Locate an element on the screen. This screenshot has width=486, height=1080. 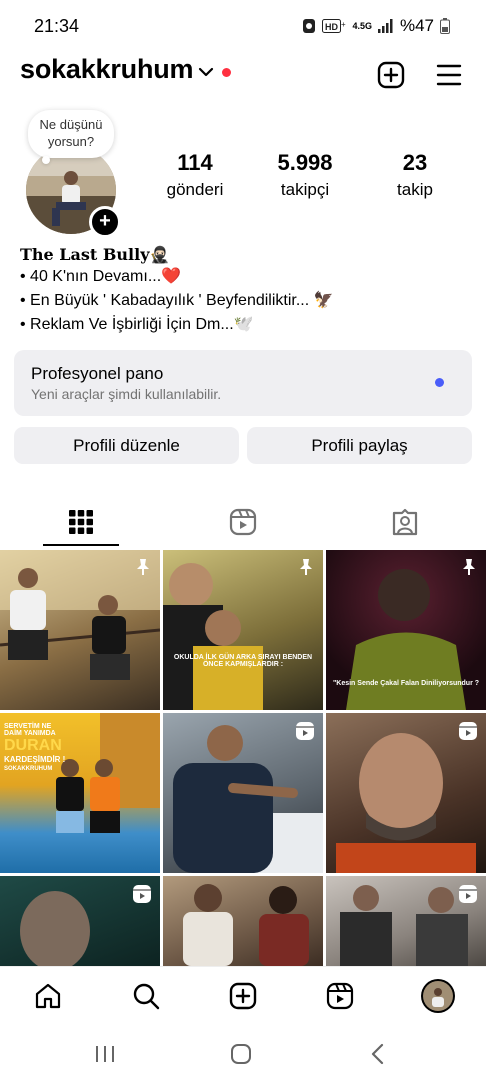
nav-home is located at coordinates (48, 996).